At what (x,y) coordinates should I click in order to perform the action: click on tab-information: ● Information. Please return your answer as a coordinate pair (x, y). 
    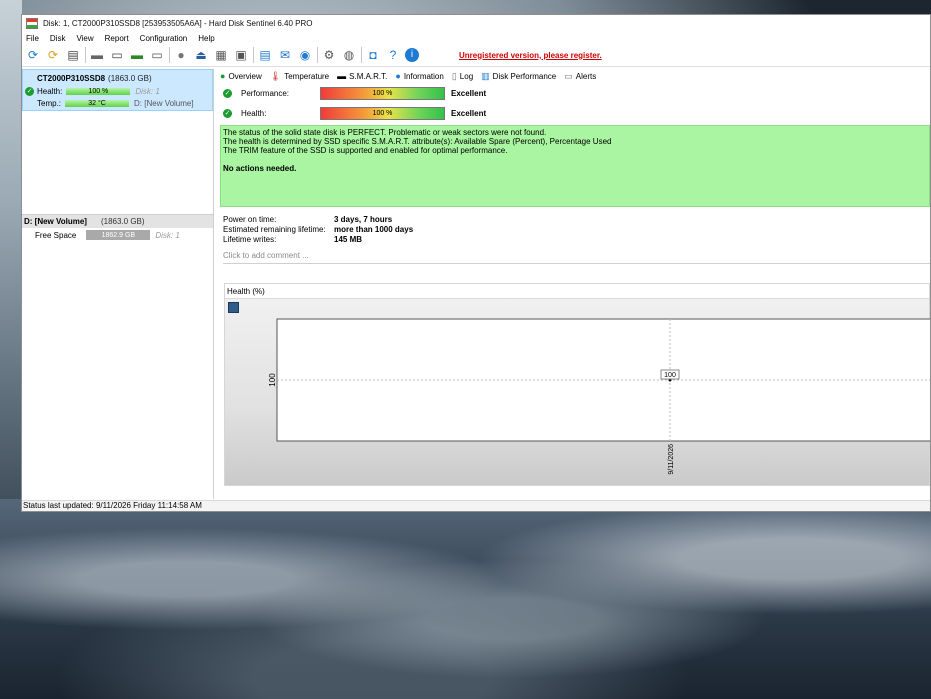
    Looking at the image, I should click on (419, 76).